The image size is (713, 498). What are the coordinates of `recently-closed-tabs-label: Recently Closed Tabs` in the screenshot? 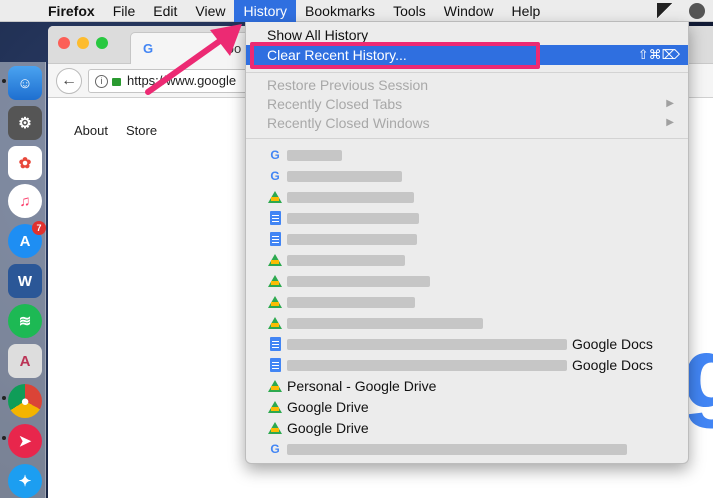 It's located at (335, 104).